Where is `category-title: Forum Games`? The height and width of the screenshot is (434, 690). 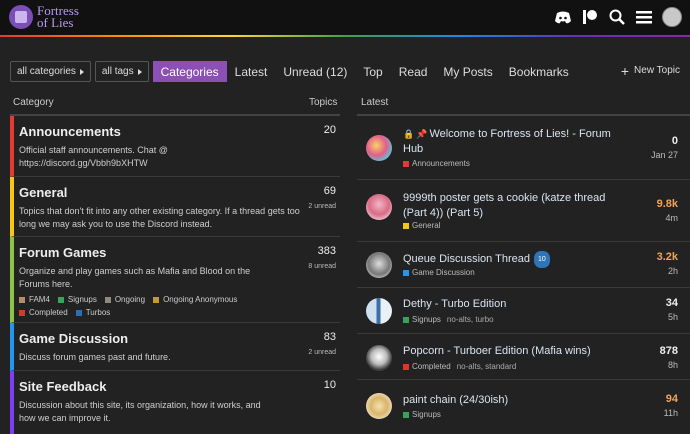
category-title: Forum Games is located at coordinates (179, 252).